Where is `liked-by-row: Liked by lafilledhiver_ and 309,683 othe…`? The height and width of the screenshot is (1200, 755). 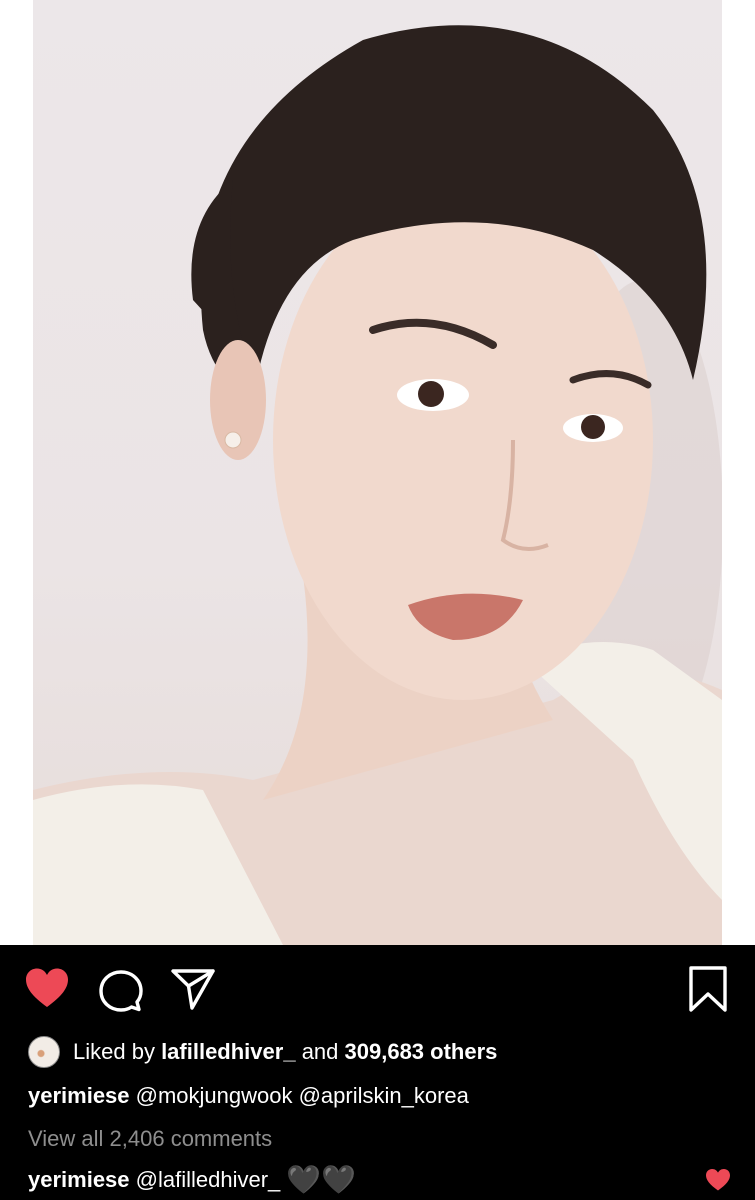 liked-by-row: Liked by lafilledhiver_ and 309,683 othe… is located at coordinates (262, 1052).